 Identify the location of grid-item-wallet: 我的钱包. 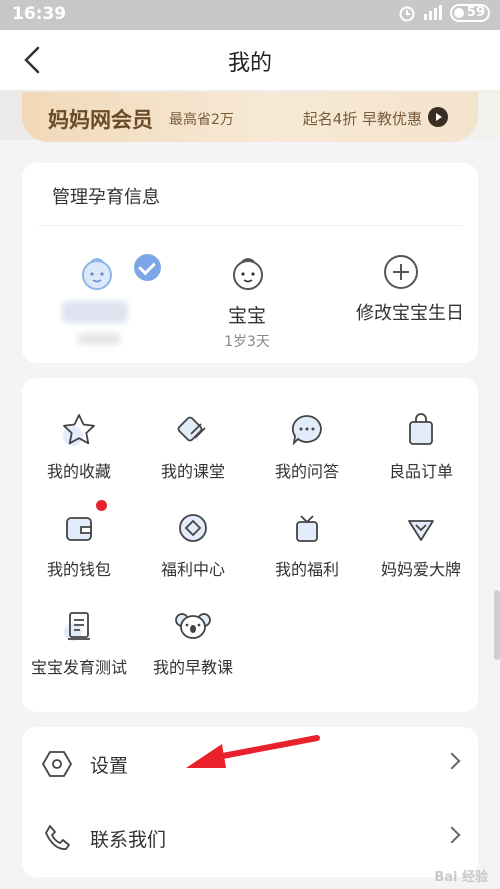
(79, 544).